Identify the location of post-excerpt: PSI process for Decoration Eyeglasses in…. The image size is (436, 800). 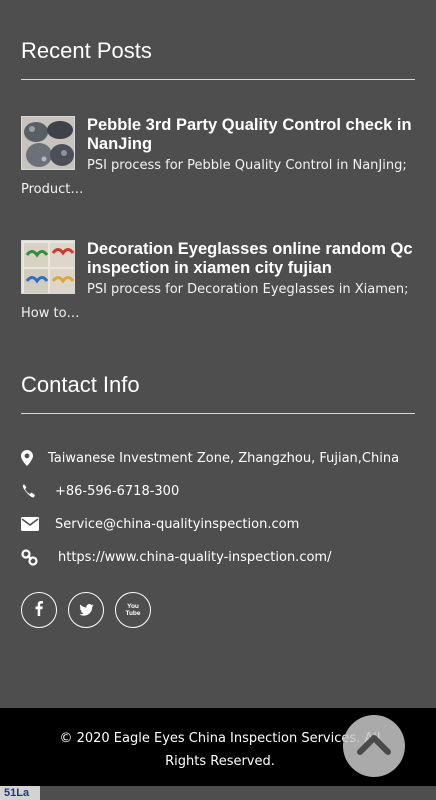
(215, 301).